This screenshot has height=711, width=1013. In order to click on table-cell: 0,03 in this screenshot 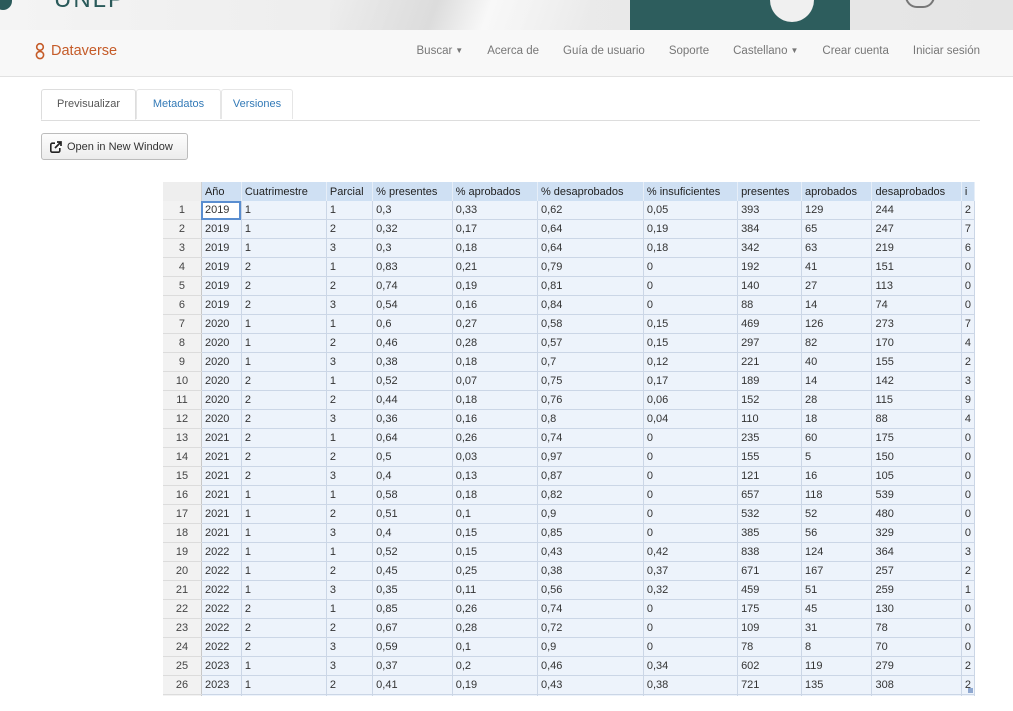, I will do `click(495, 457)`.